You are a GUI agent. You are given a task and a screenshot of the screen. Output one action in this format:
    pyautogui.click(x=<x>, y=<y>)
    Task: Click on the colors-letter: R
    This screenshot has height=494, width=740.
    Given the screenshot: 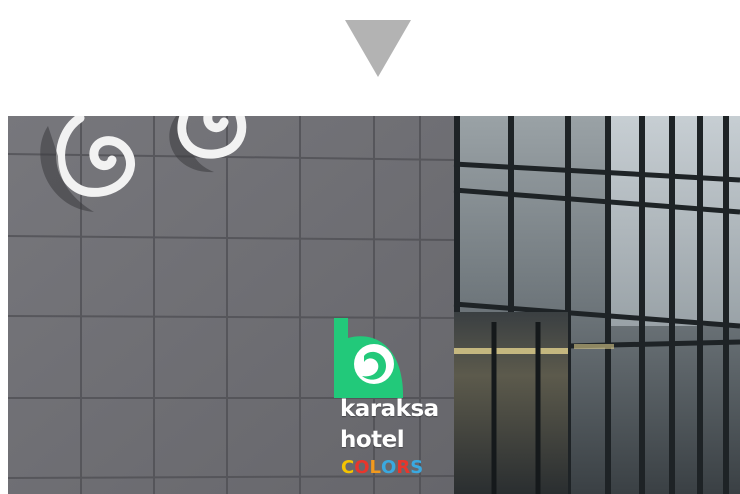 What is the action you would take?
    pyautogui.click(x=403, y=467)
    